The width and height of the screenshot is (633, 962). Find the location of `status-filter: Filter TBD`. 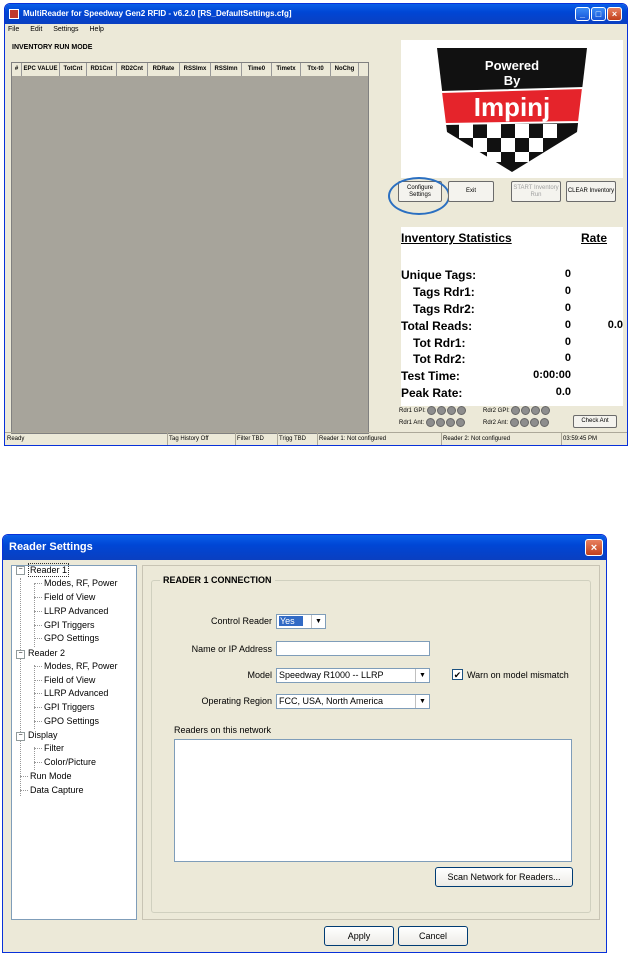

status-filter: Filter TBD is located at coordinates (256, 439).